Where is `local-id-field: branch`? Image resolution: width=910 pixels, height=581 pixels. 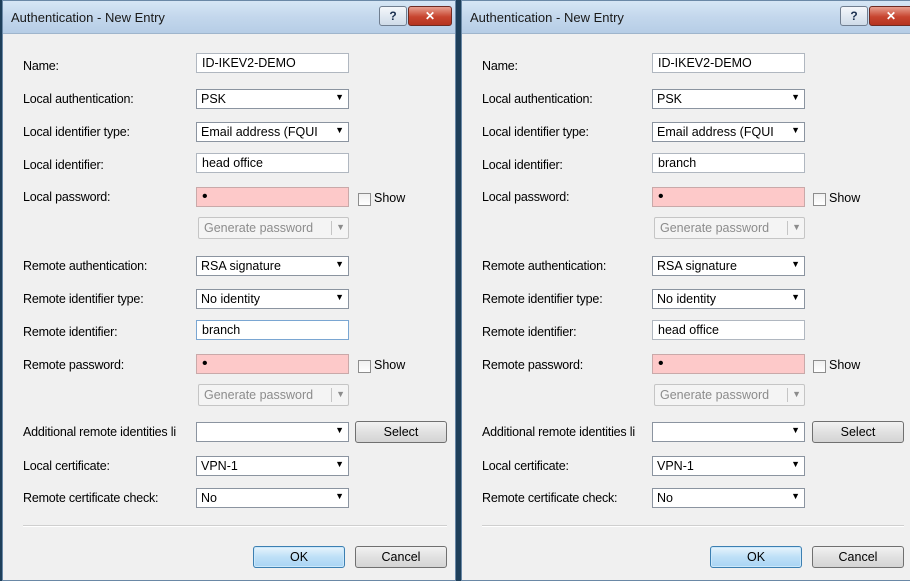 local-id-field: branch is located at coordinates (728, 163).